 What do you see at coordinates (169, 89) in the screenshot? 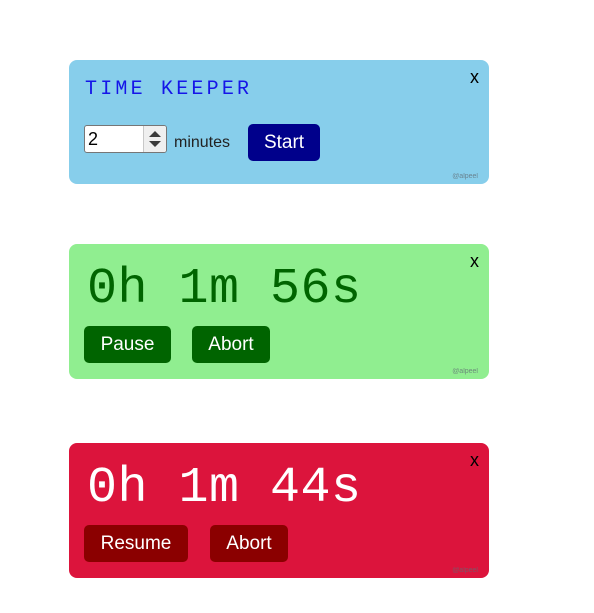
I see `app-title: TIME KEEPER` at bounding box center [169, 89].